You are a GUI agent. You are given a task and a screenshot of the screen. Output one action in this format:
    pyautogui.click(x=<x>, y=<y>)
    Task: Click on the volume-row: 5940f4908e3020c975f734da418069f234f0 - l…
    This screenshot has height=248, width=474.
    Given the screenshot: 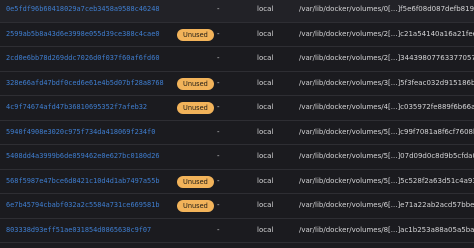 What is the action you would take?
    pyautogui.click(x=237, y=133)
    